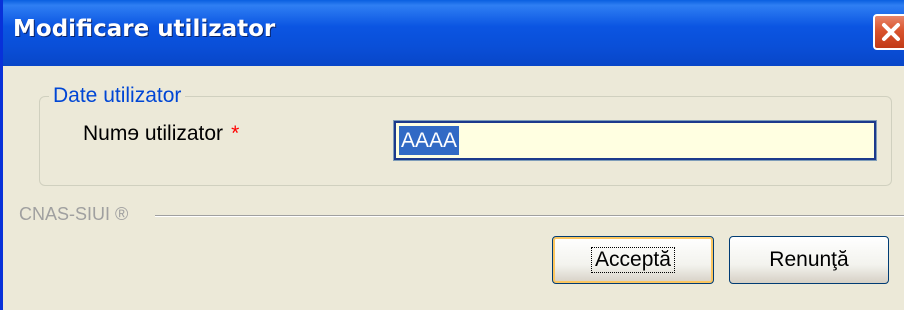 This screenshot has height=310, width=904. I want to click on cancel-button-label: Renunţă, so click(809, 259).